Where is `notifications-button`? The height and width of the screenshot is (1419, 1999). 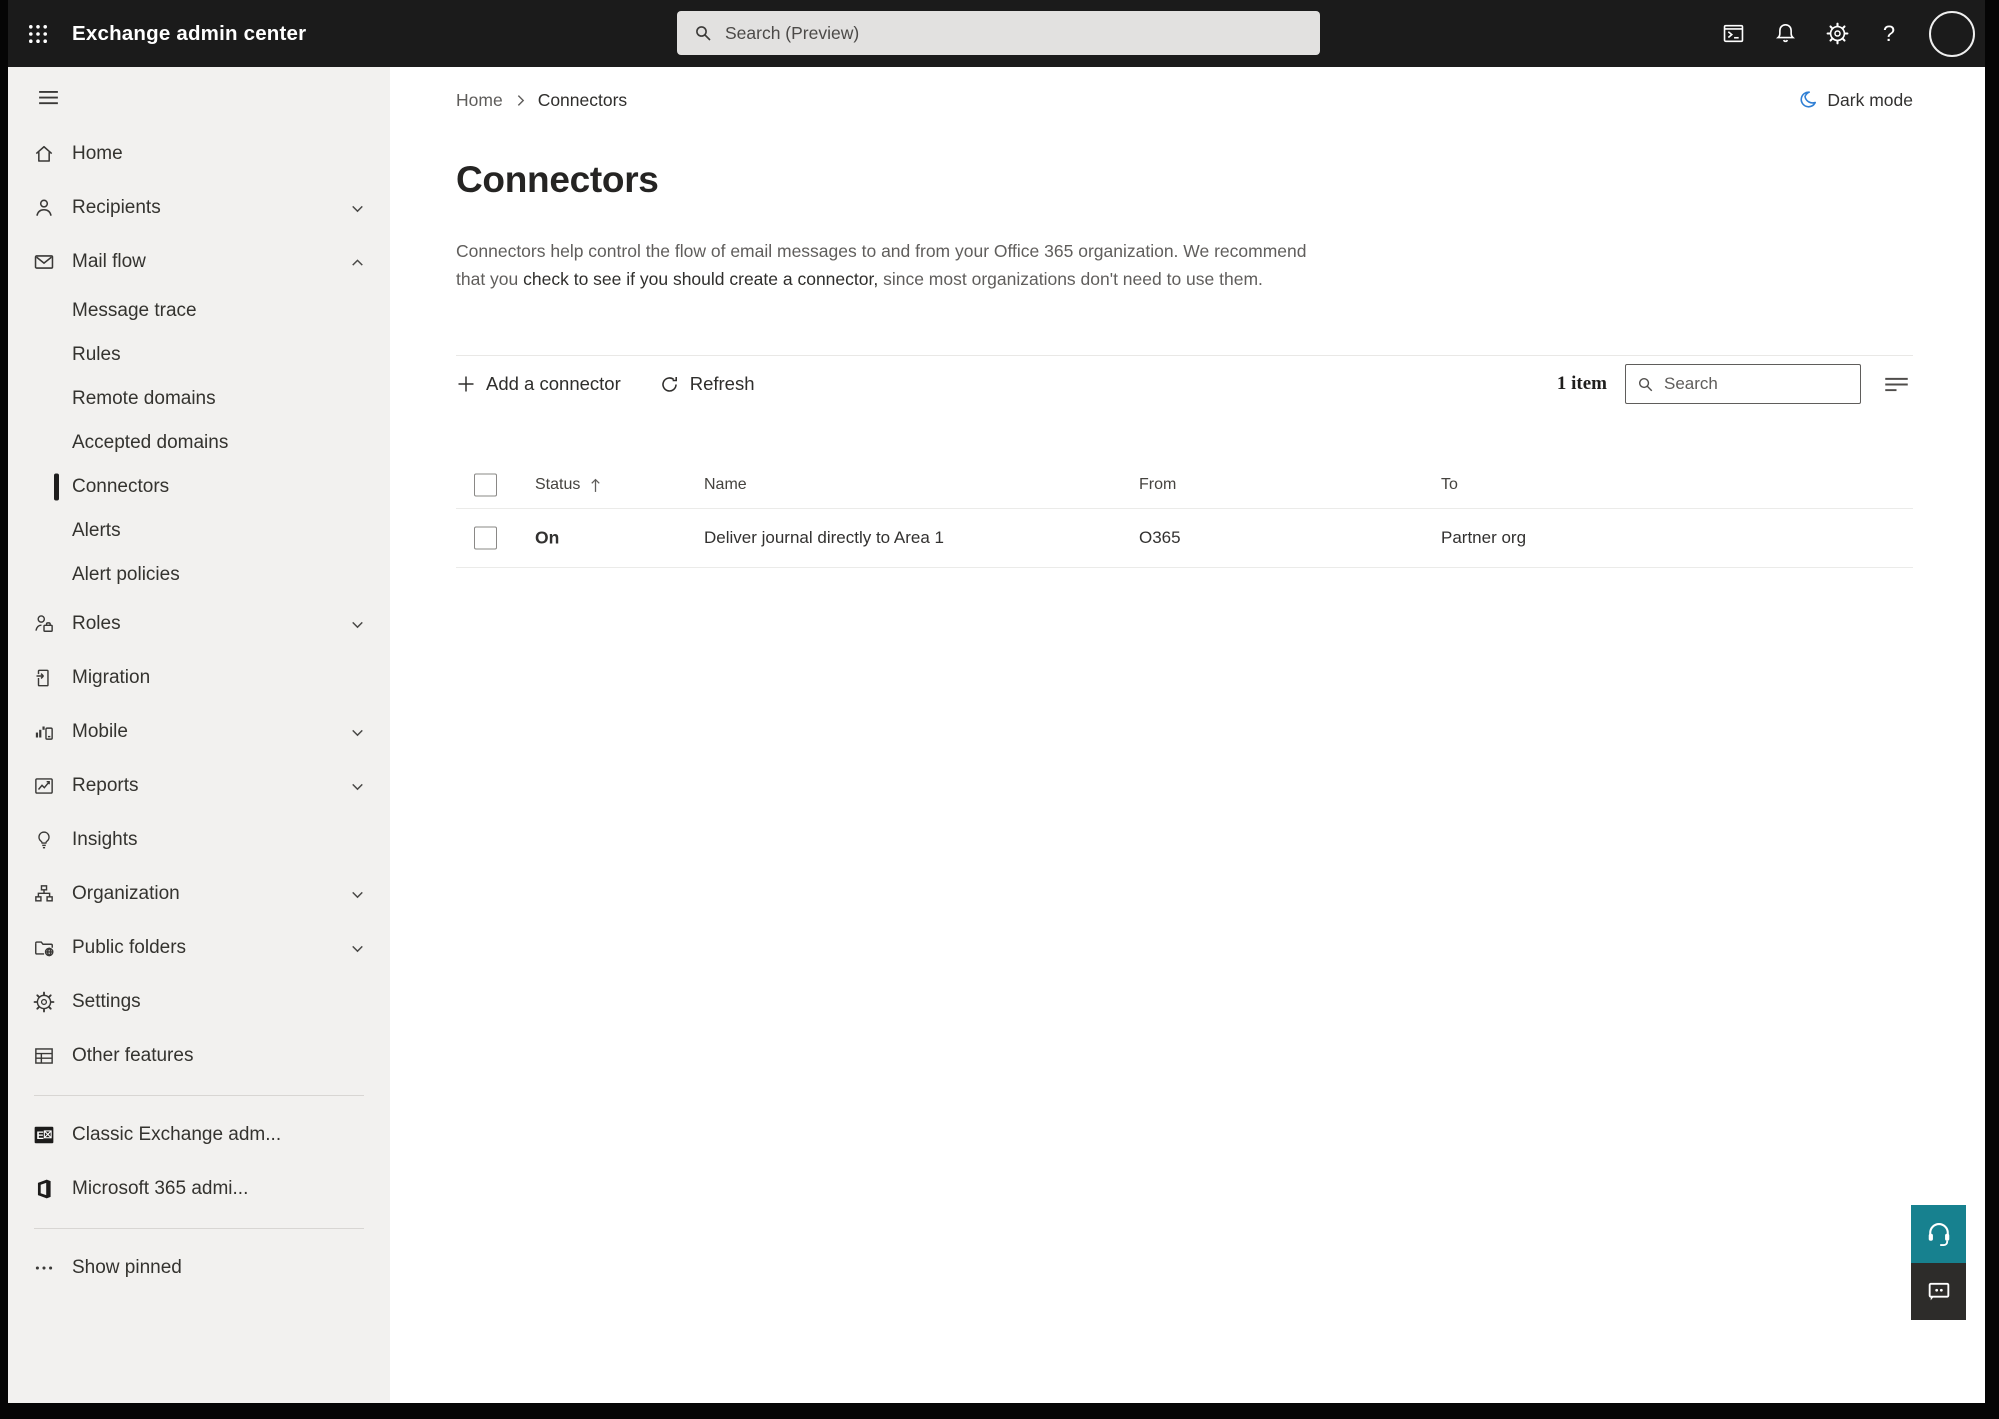 notifications-button is located at coordinates (1785, 34).